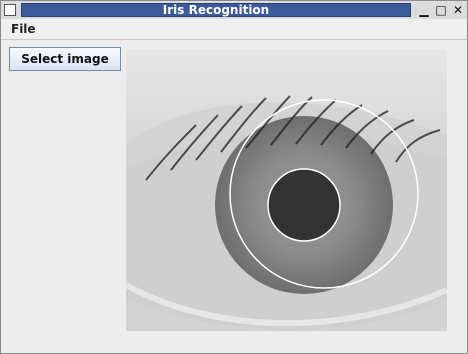 The image size is (468, 354). What do you see at coordinates (216, 10) in the screenshot?
I see `window-title: Iris Recognition` at bounding box center [216, 10].